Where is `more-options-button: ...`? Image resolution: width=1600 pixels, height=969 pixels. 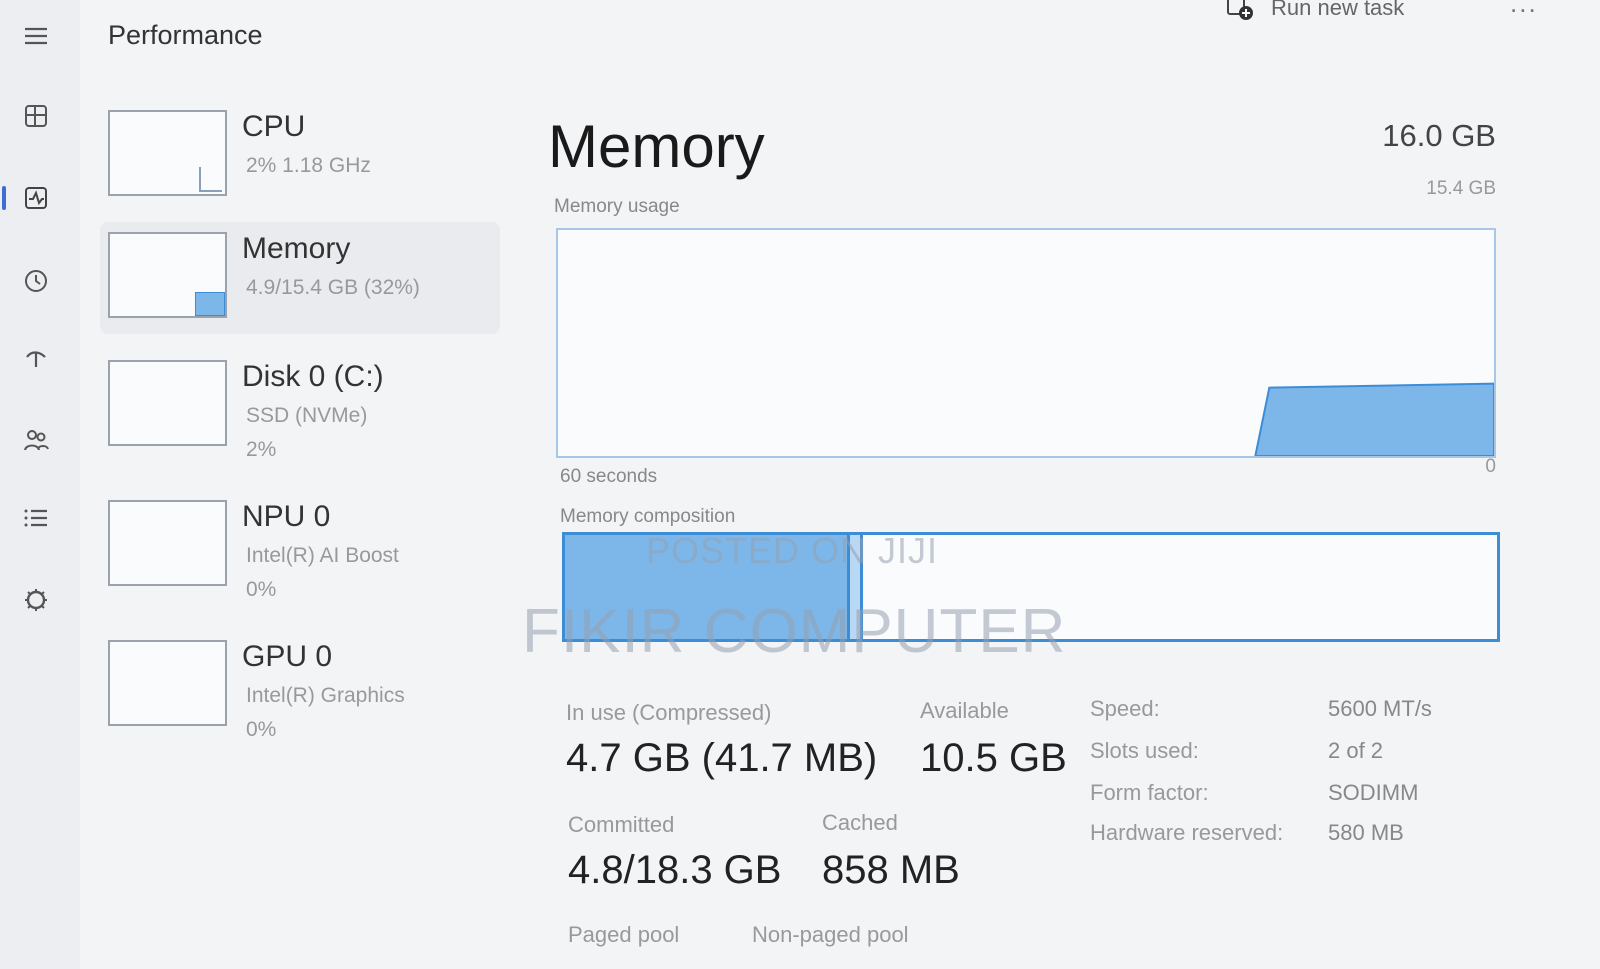
more-options-button: ... is located at coordinates (1524, 9).